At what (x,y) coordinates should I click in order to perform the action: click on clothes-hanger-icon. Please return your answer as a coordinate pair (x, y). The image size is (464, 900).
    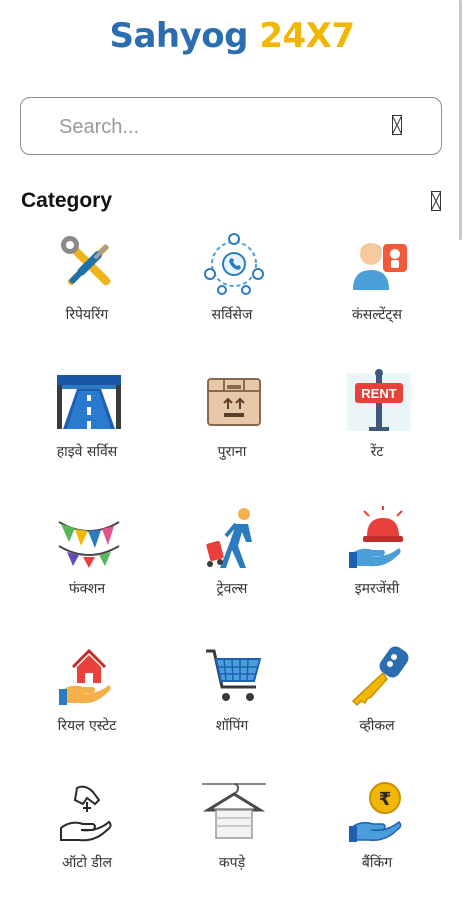
    Looking at the image, I should click on (234, 811).